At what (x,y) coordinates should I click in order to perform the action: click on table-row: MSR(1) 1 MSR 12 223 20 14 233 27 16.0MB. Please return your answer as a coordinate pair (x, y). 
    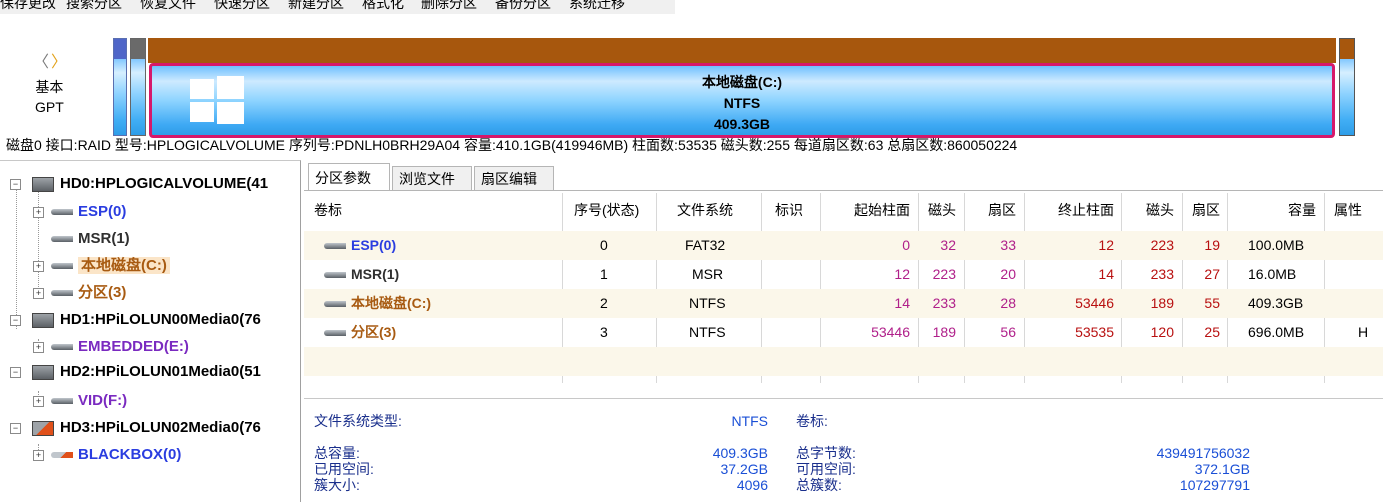
    Looking at the image, I should click on (843, 274).